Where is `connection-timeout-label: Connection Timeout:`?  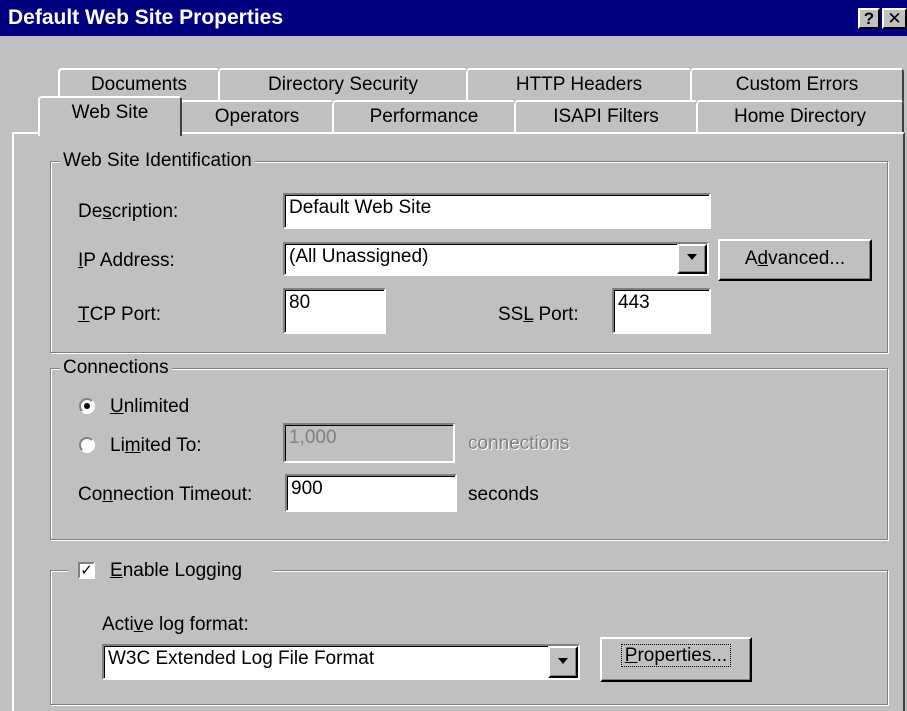 connection-timeout-label: Connection Timeout: is located at coordinates (165, 494).